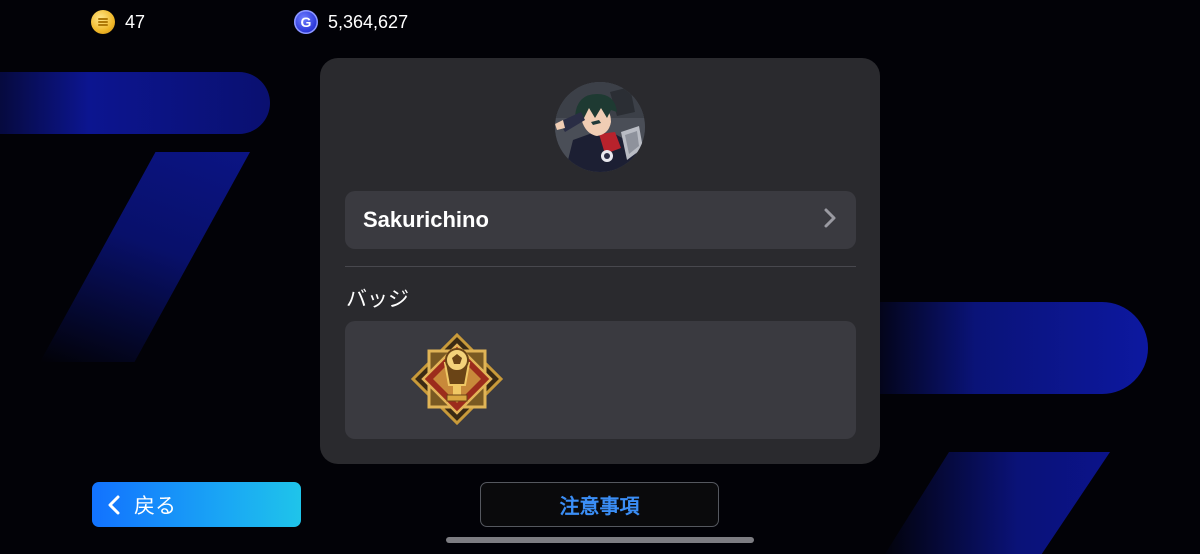 The image size is (1200, 554). Describe the element at coordinates (600, 380) in the screenshot. I see `badge-list` at that location.